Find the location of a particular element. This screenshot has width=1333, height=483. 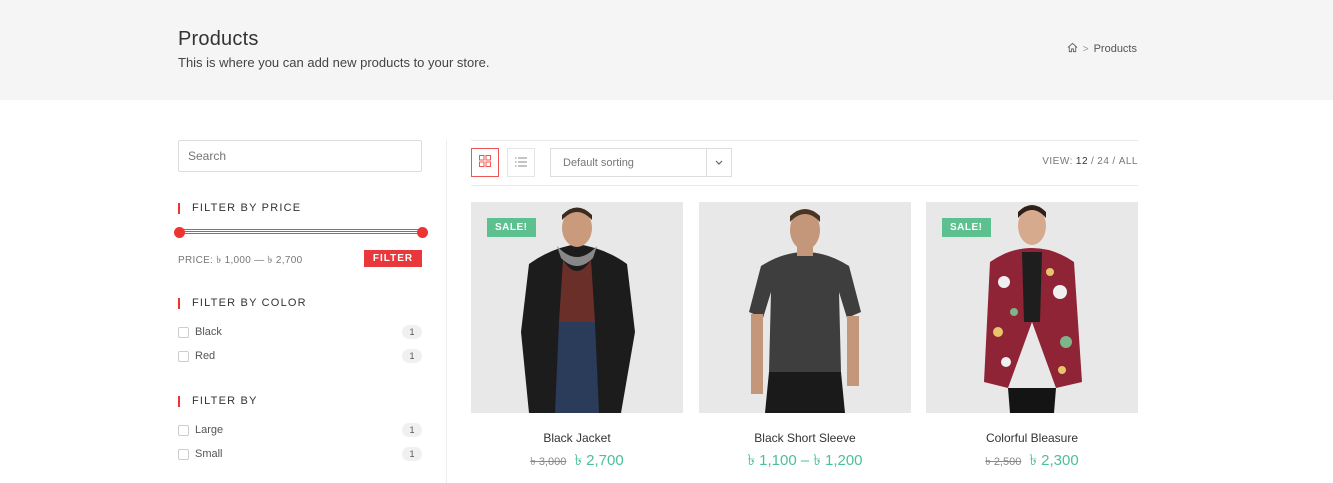

price-slider-min-handle is located at coordinates (179, 232).